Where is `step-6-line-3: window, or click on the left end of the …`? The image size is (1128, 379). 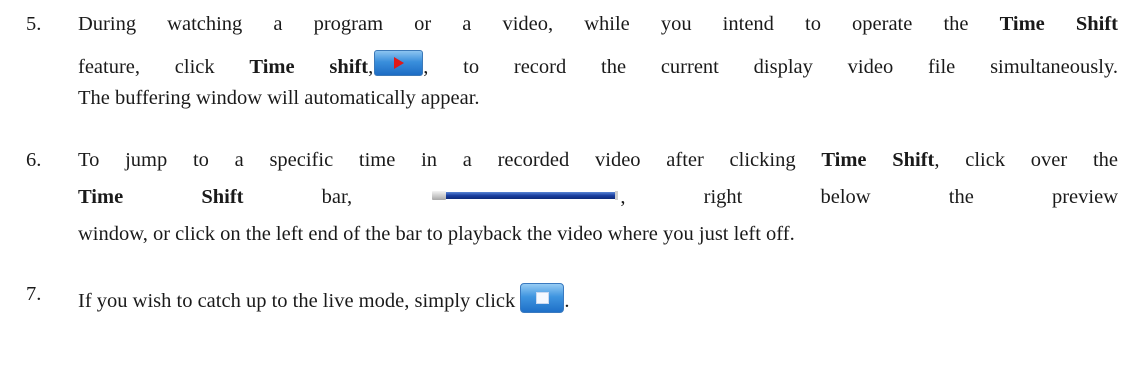 step-6-line-3: window, or click on the left end of the … is located at coordinates (436, 234).